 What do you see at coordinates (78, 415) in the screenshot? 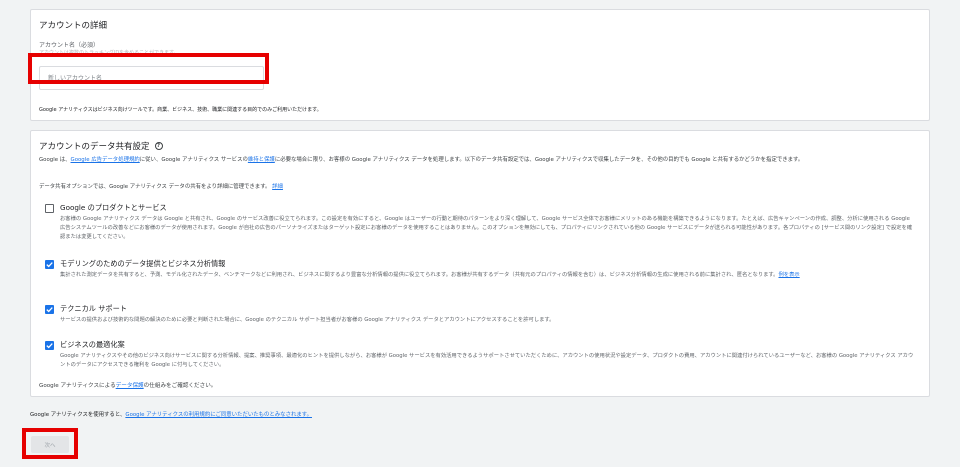
I see `terms-text: Google アナリティクスを使用すると、` at bounding box center [78, 415].